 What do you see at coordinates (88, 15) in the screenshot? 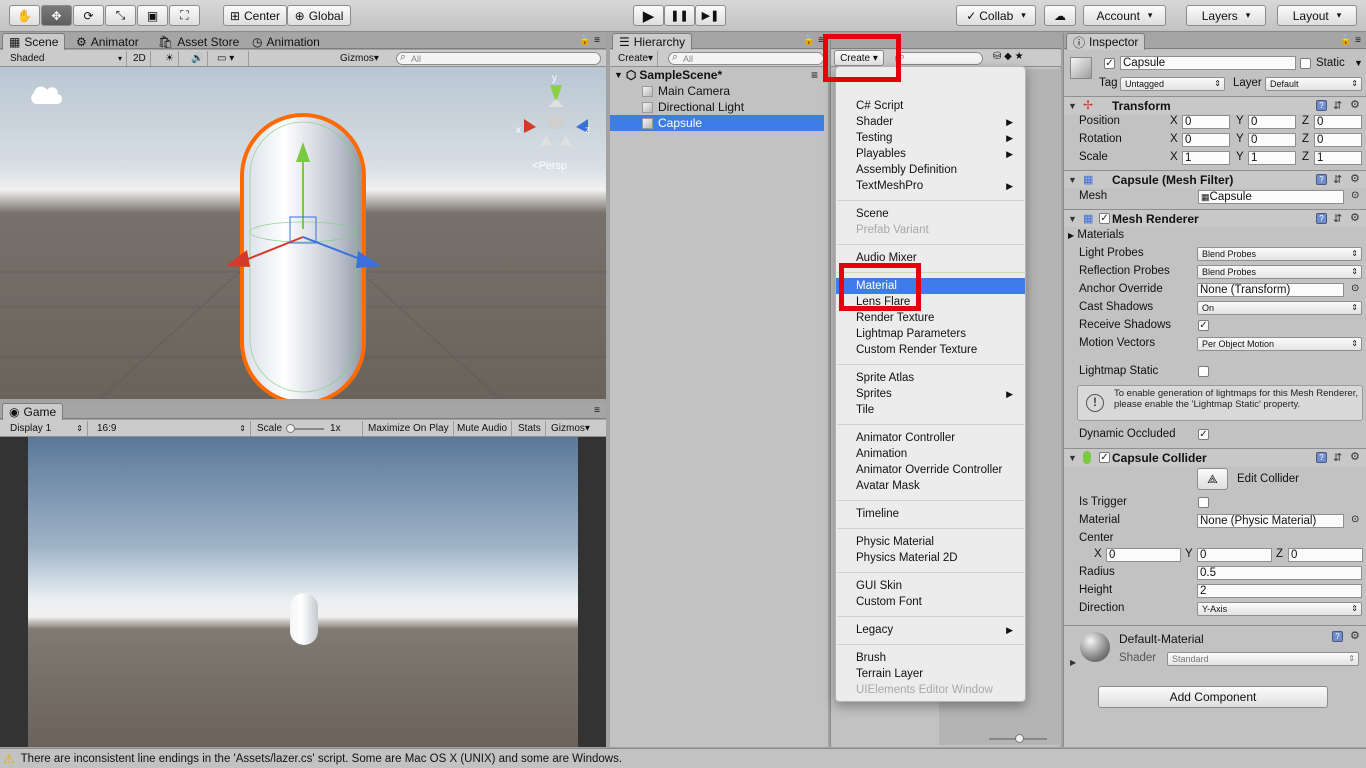
I see `rotate-tool-icon: ⟳` at bounding box center [88, 15].